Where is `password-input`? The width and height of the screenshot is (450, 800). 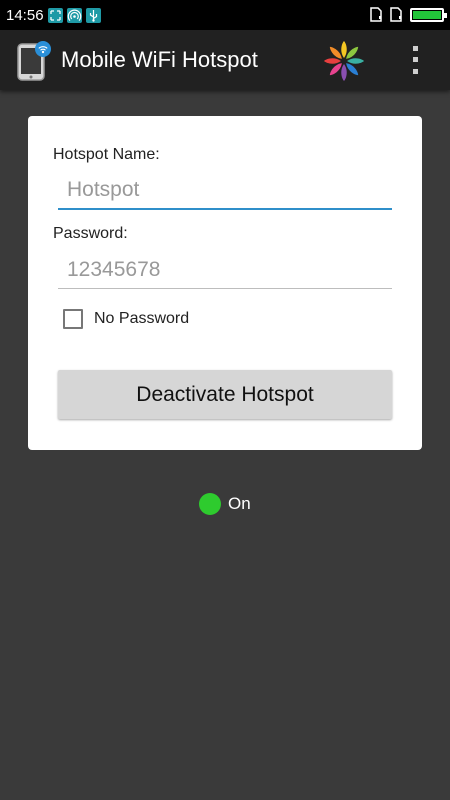 password-input is located at coordinates (225, 270).